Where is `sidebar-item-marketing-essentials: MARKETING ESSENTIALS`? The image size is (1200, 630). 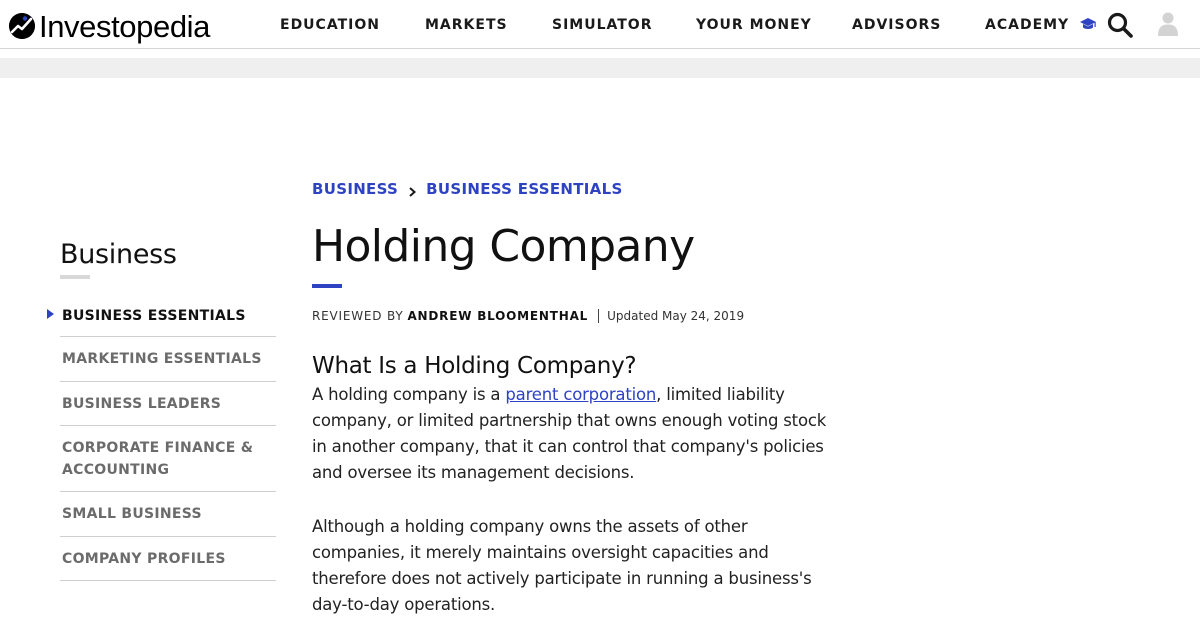 sidebar-item-marketing-essentials: MARKETING ESSENTIALS is located at coordinates (168, 359).